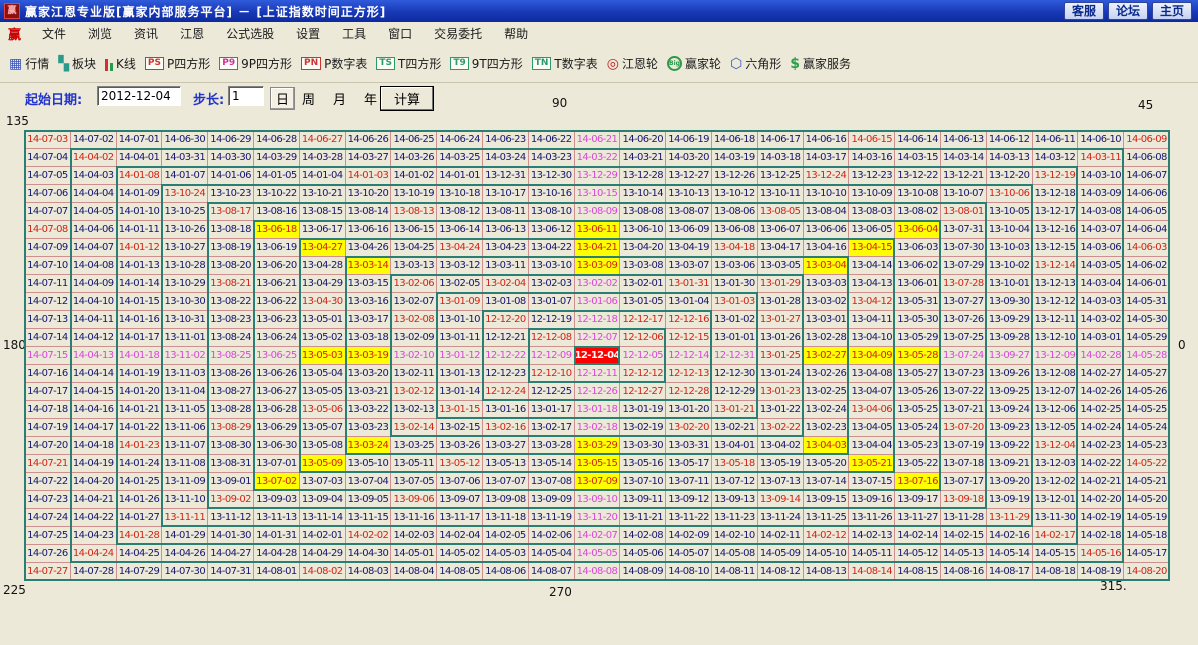 The height and width of the screenshot is (645, 1198). Describe the element at coordinates (597, 464) in the screenshot. I see `date-cell: 13-05-15` at that location.